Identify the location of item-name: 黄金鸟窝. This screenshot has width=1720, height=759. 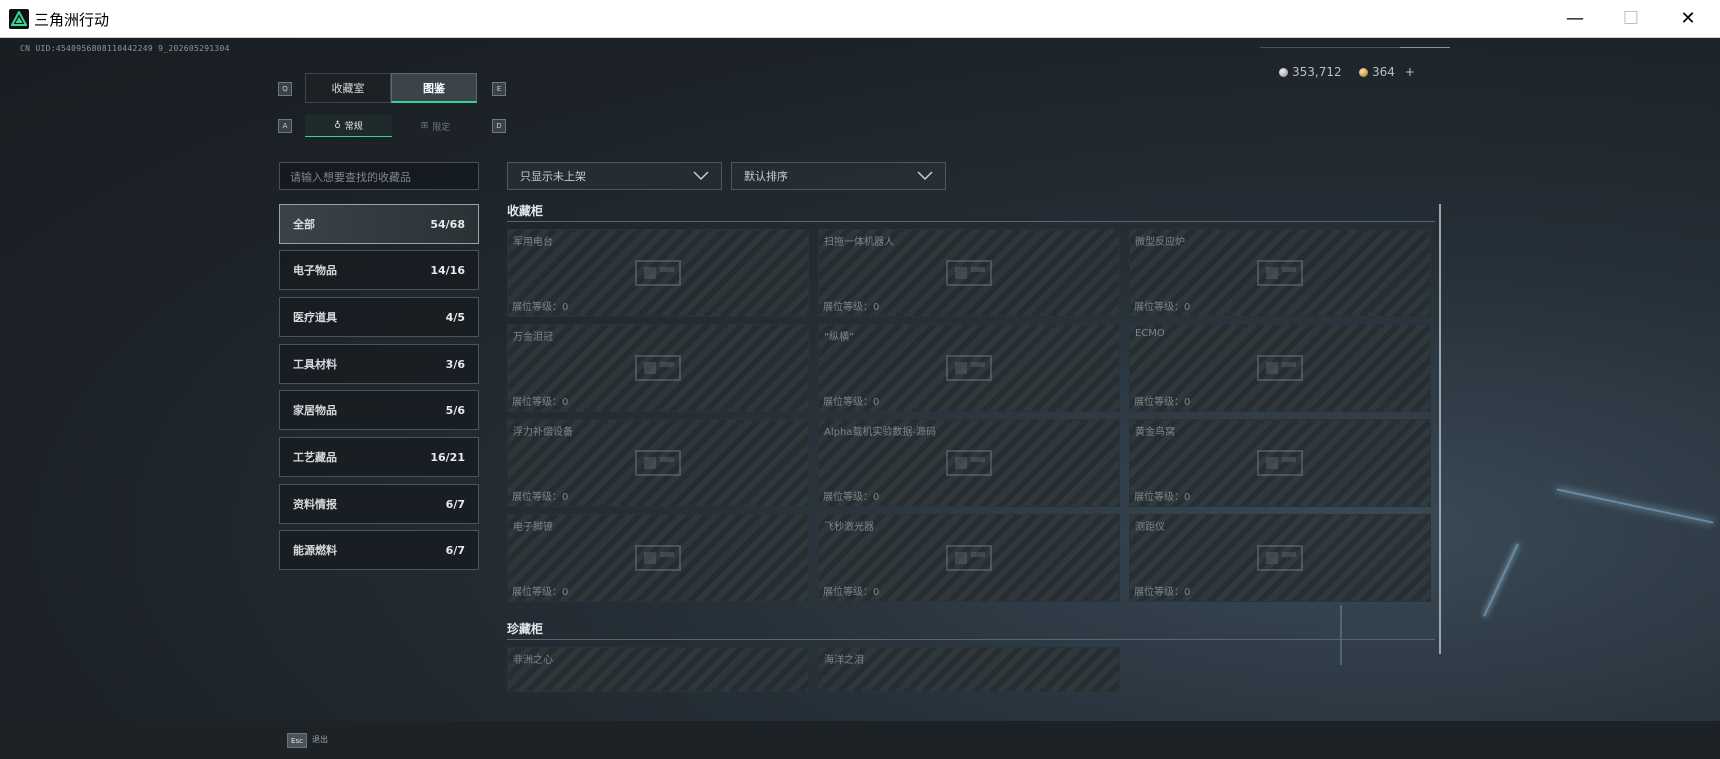
(1155, 432).